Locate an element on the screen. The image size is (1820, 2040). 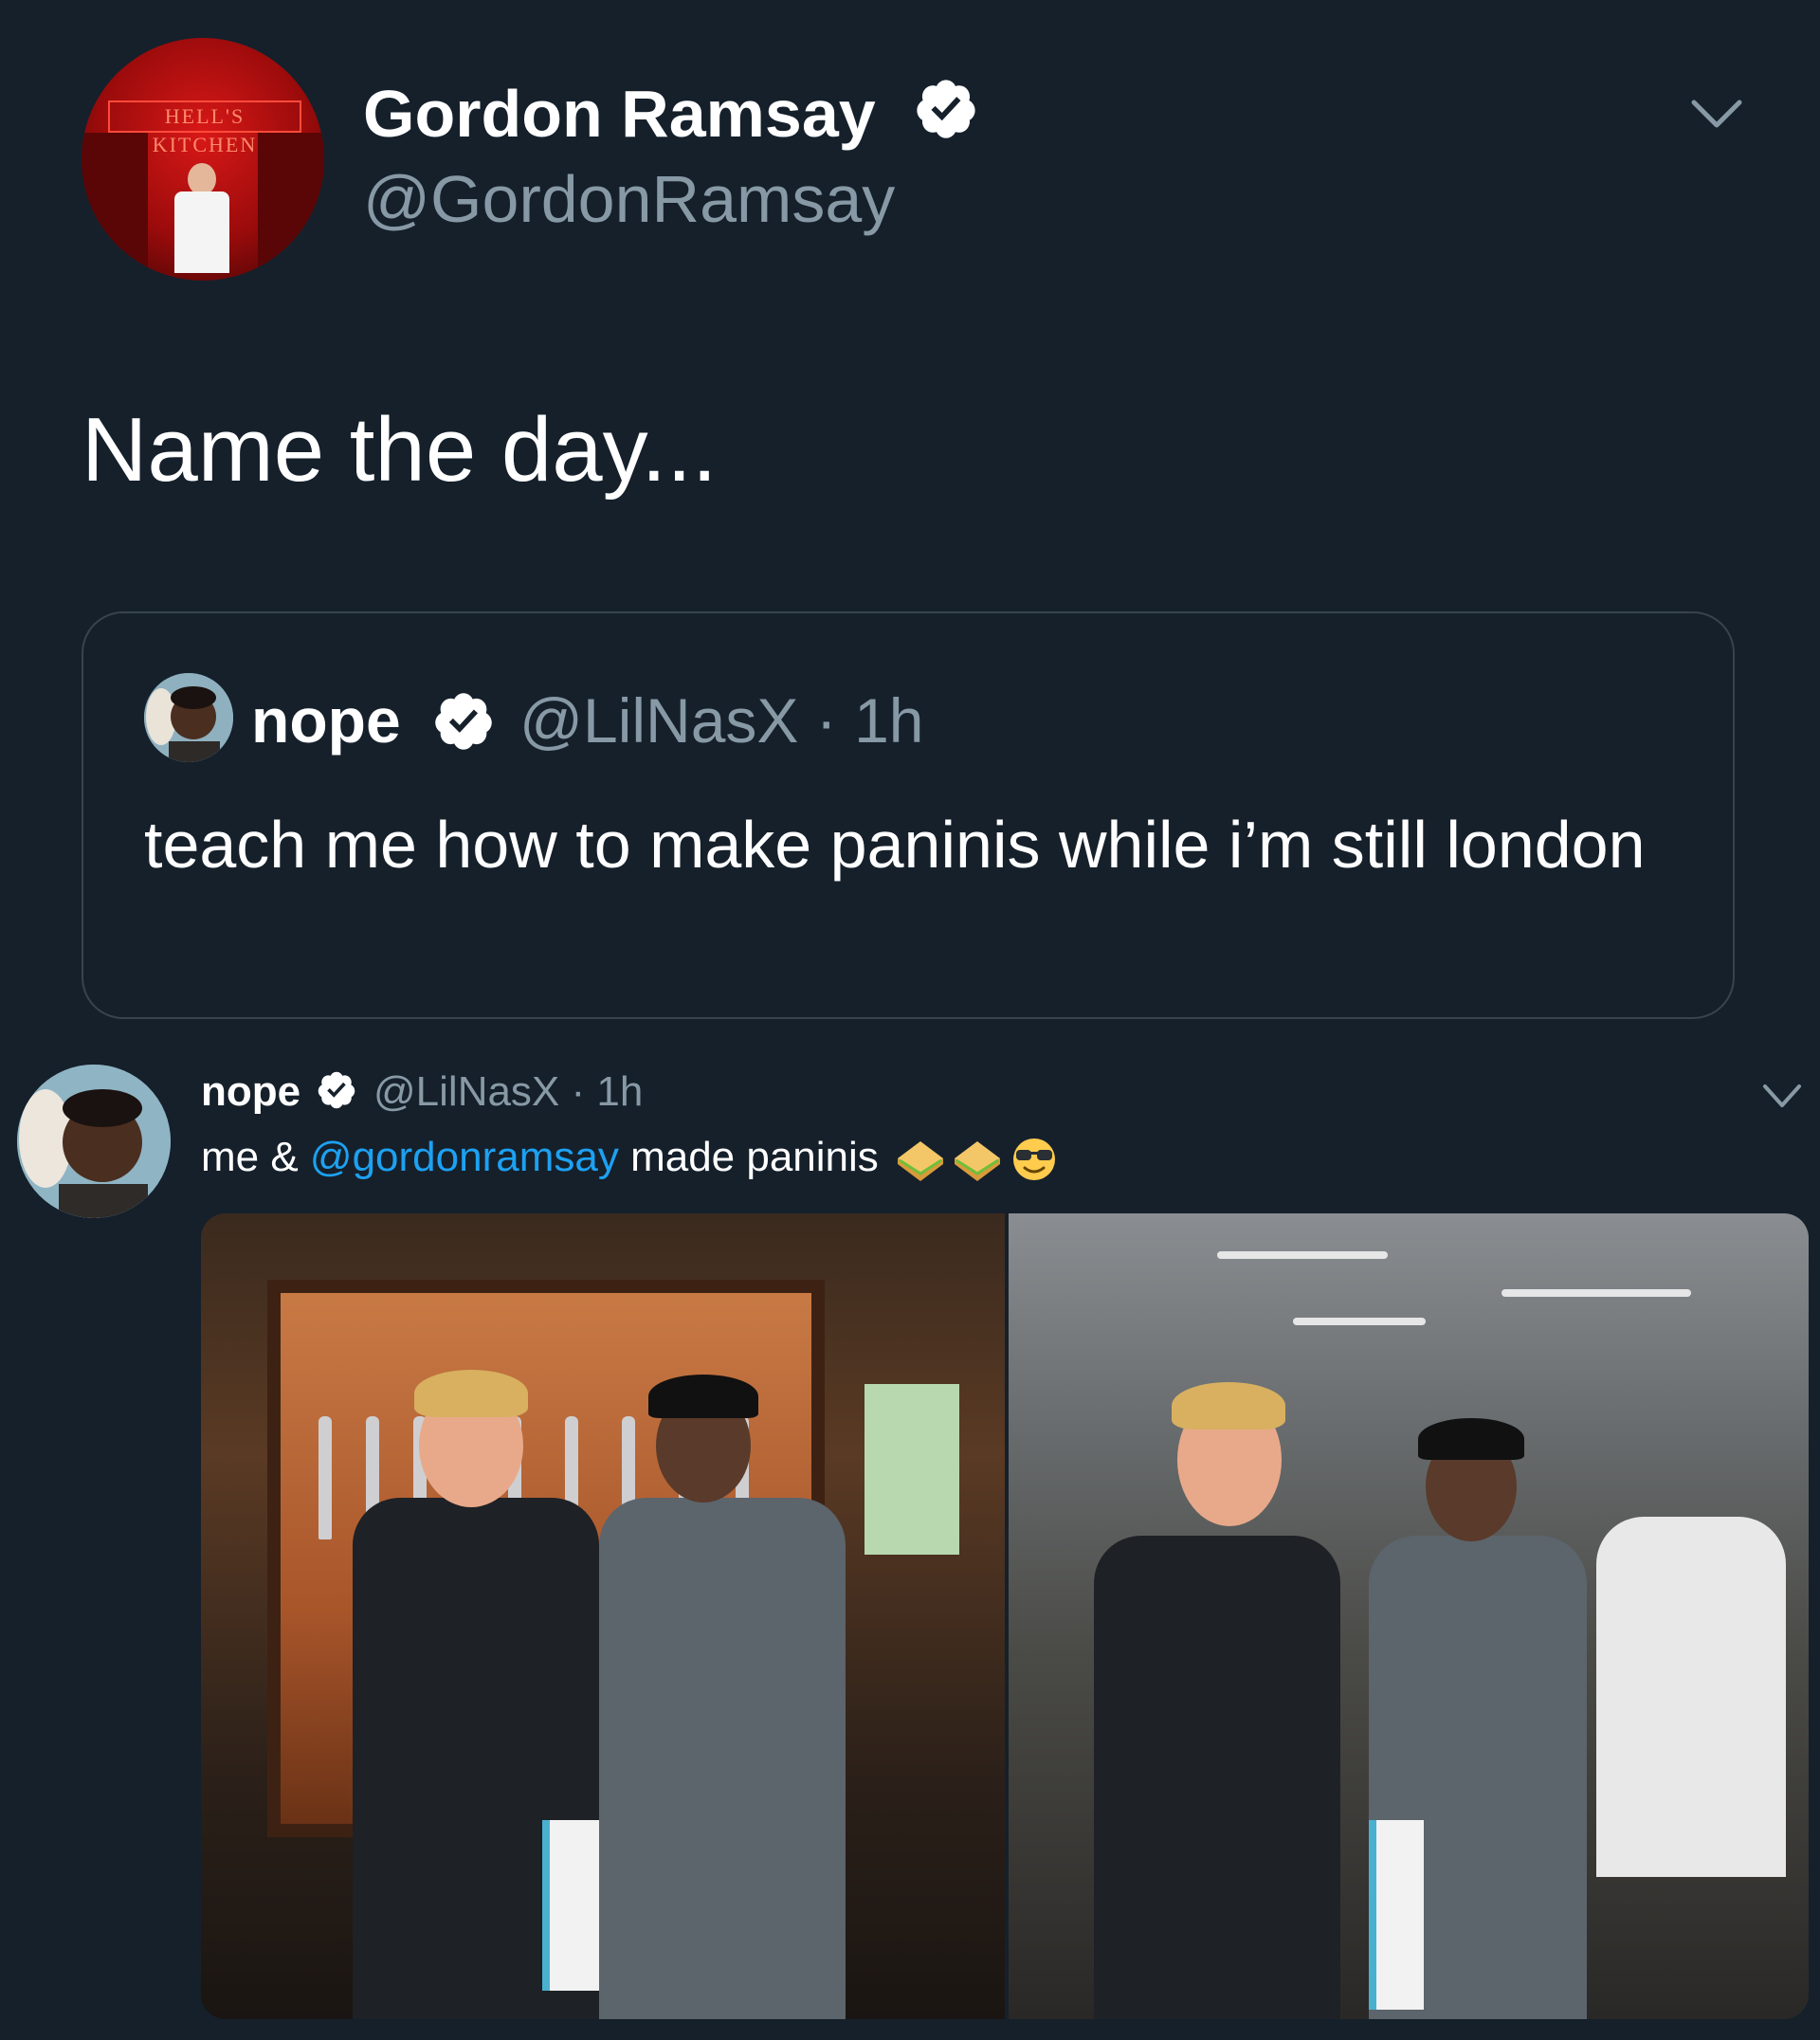
quoted-author-avatar is located at coordinates (188, 717).